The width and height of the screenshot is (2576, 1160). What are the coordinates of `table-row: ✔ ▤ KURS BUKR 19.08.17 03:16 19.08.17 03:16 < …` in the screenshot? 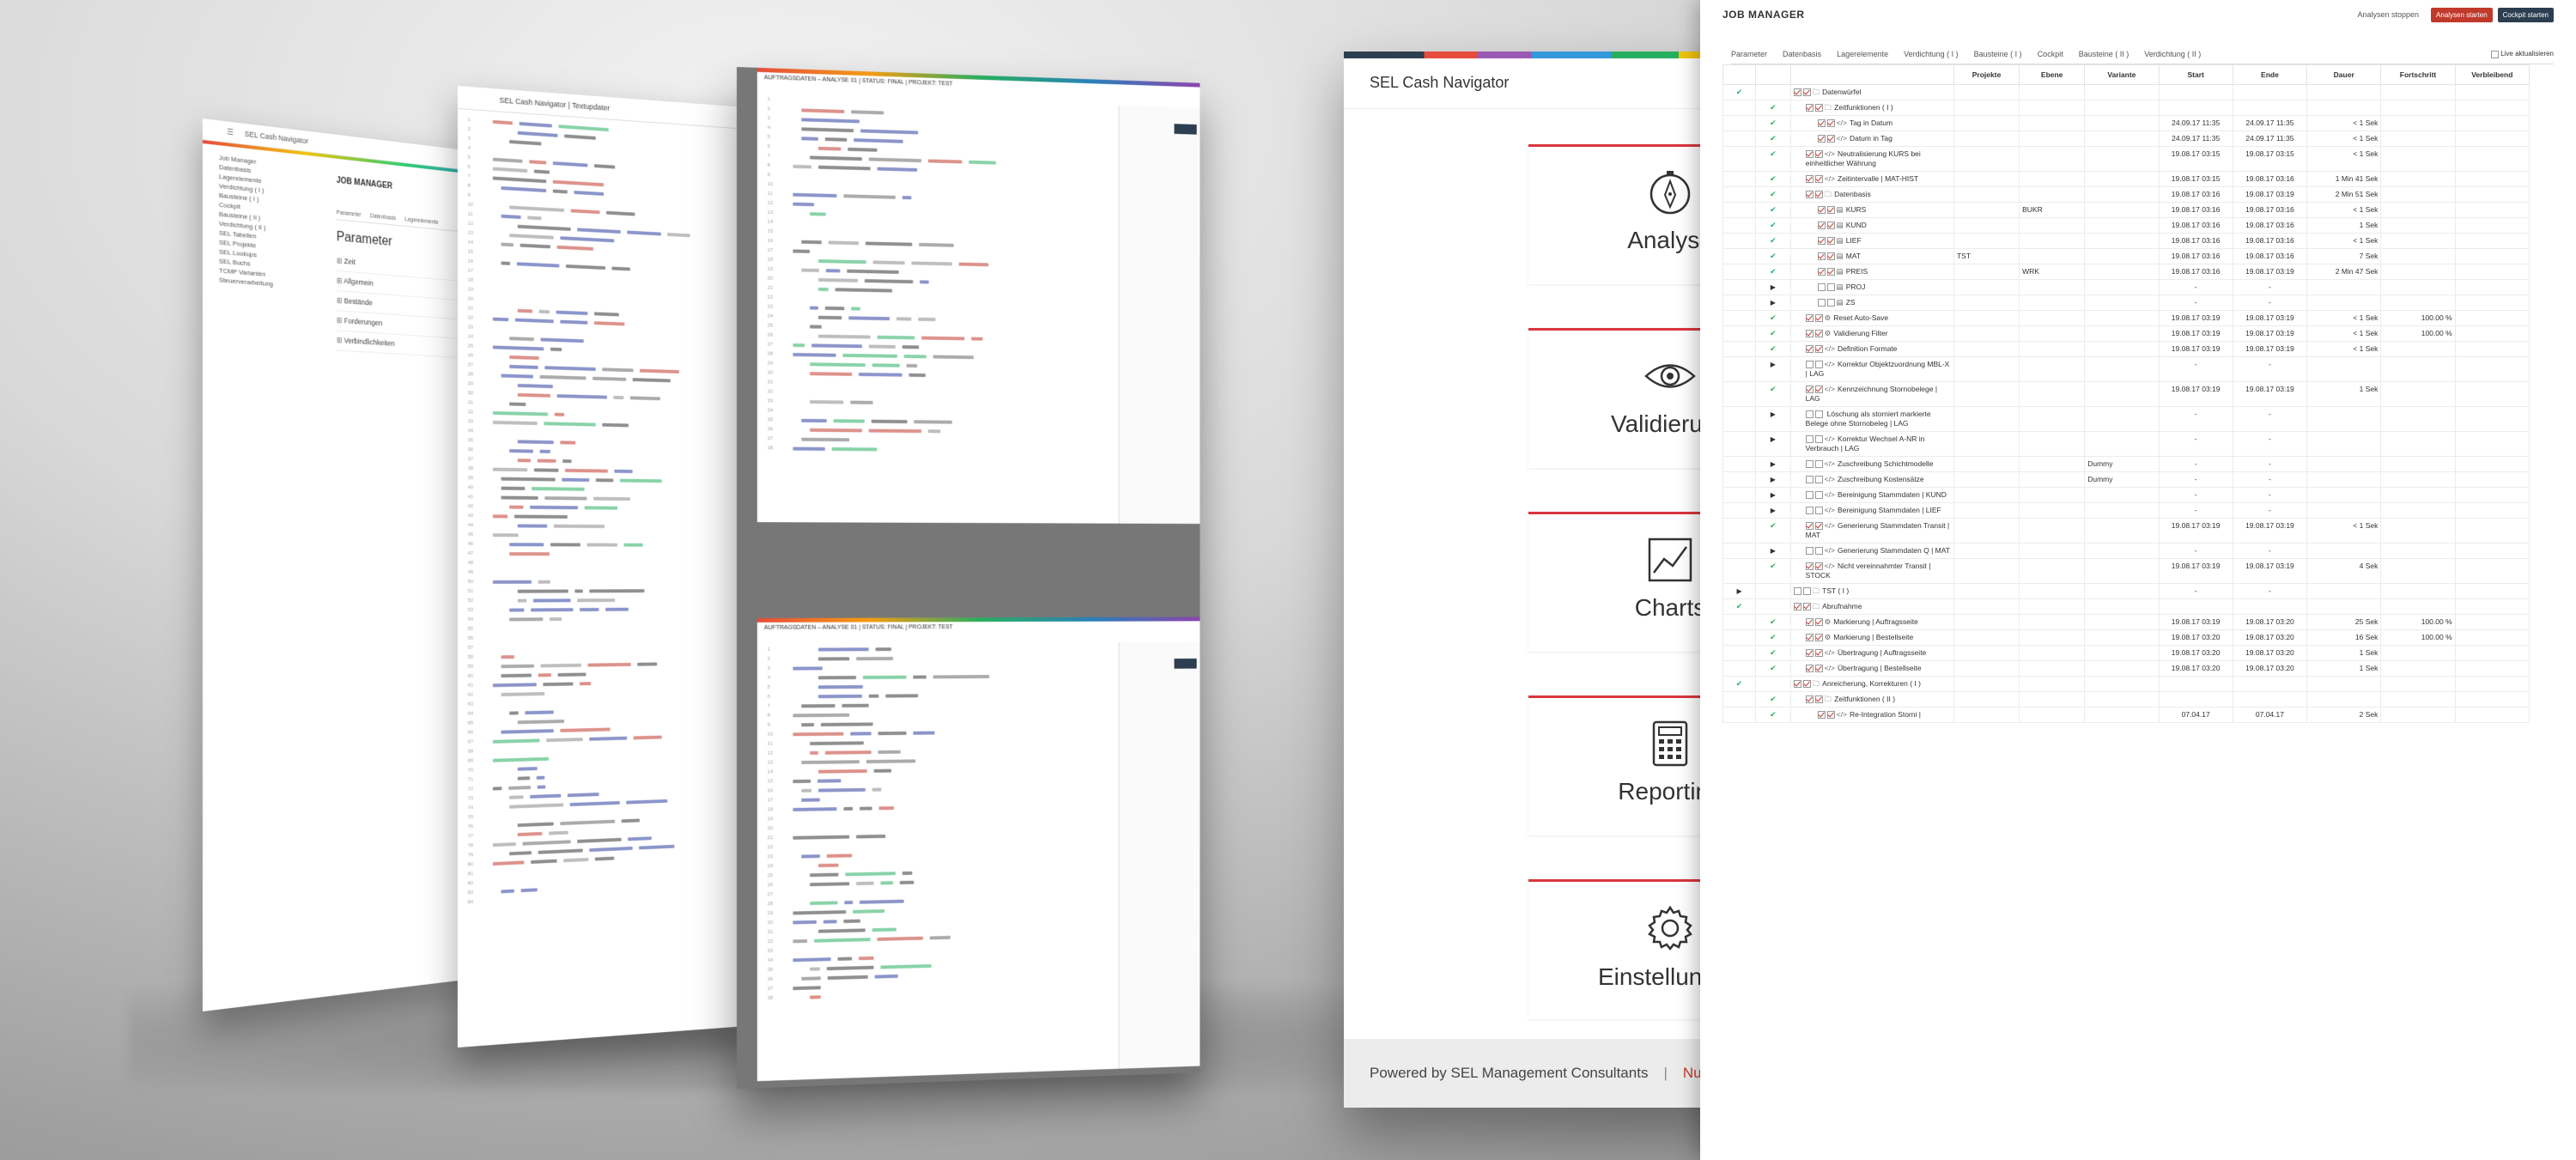 It's located at (2126, 210).